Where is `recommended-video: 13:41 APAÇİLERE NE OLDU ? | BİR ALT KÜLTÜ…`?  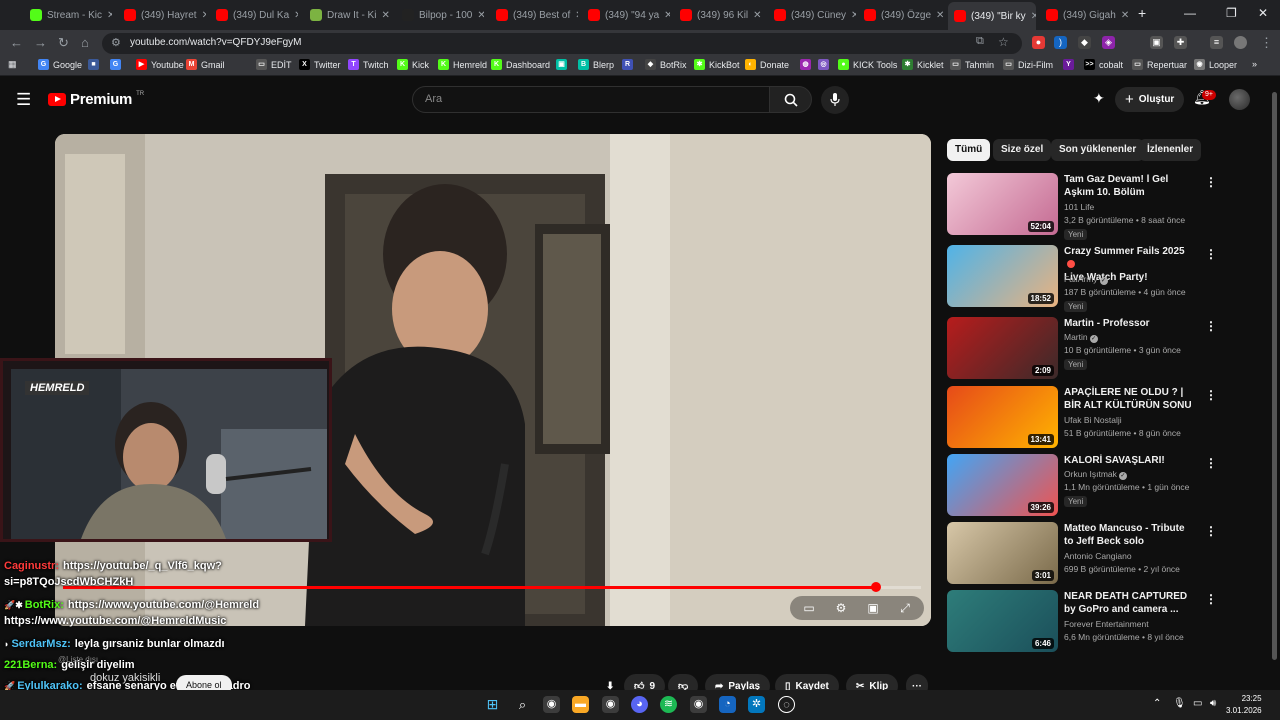
recommended-video: 13:41 APAÇİLERE NE OLDU ? | BİR ALT KÜLTÜ… is located at coordinates (1082, 418).